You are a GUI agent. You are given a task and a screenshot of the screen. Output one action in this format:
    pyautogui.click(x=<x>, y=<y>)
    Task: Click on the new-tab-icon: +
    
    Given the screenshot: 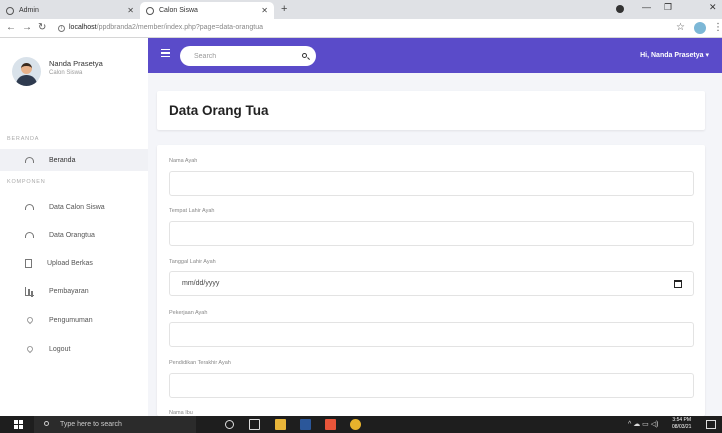 What is the action you would take?
    pyautogui.click(x=284, y=9)
    